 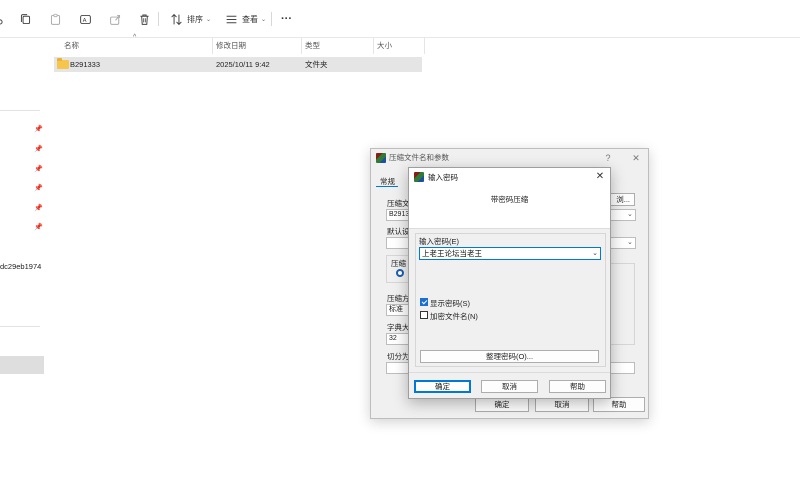 I want to click on view-button: 查看 ⌄, so click(x=244, y=19).